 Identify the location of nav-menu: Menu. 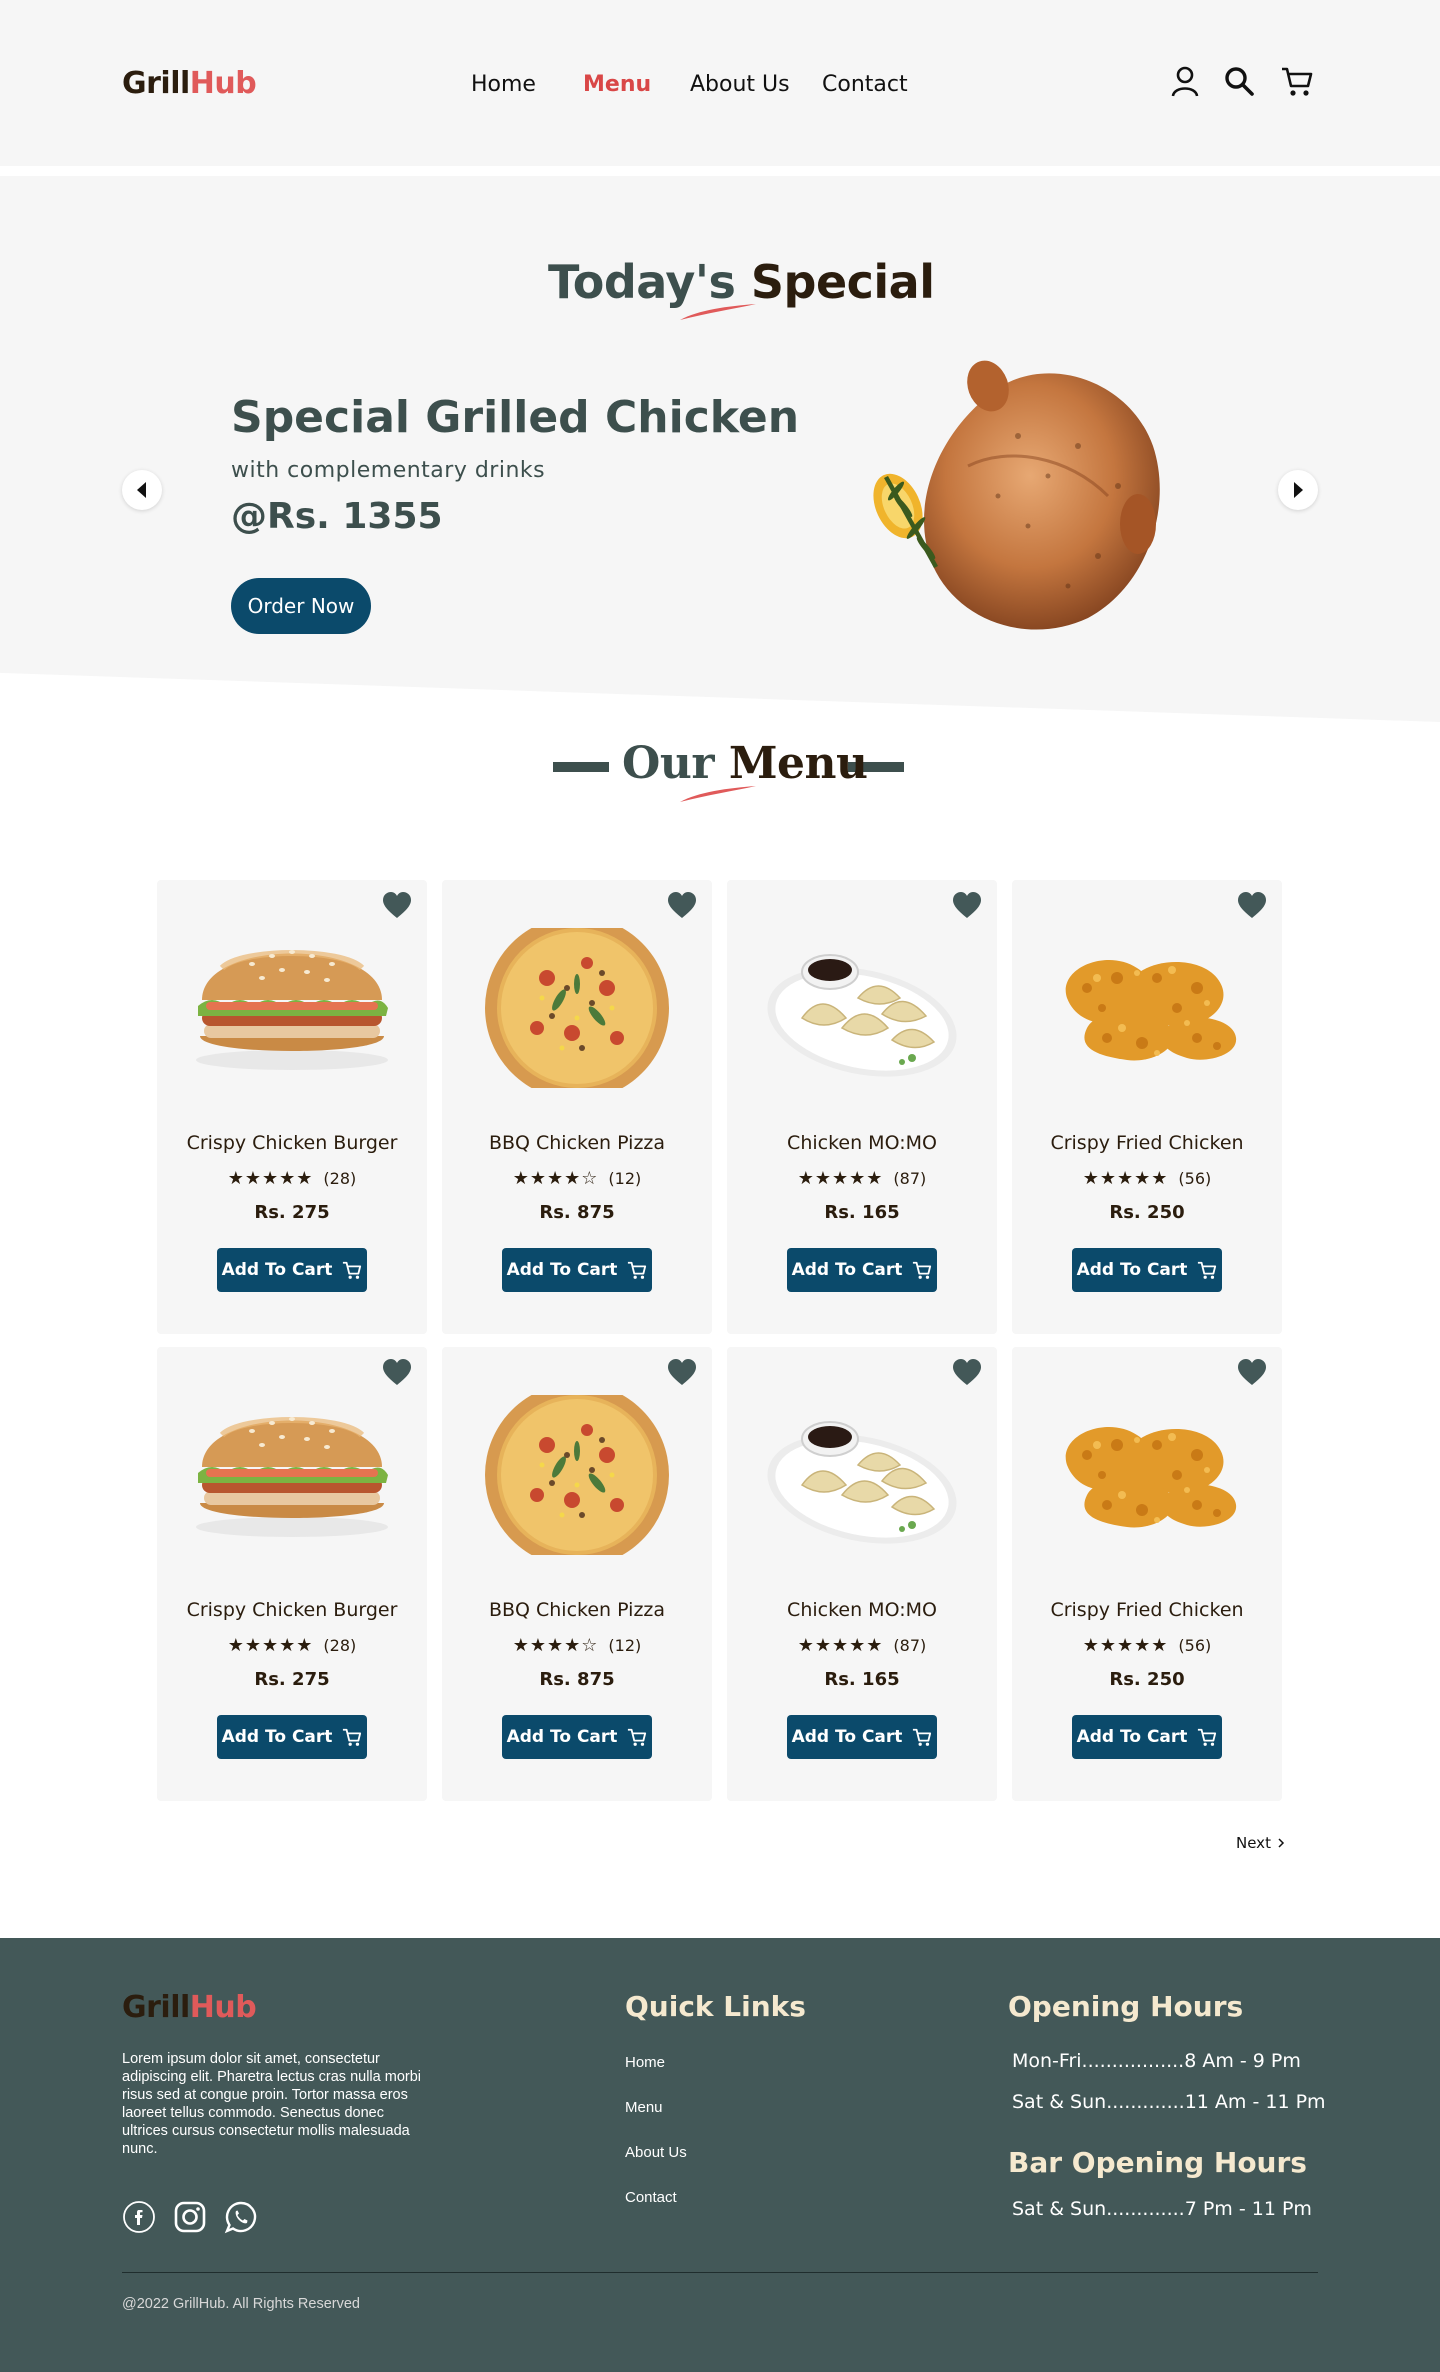
(617, 84).